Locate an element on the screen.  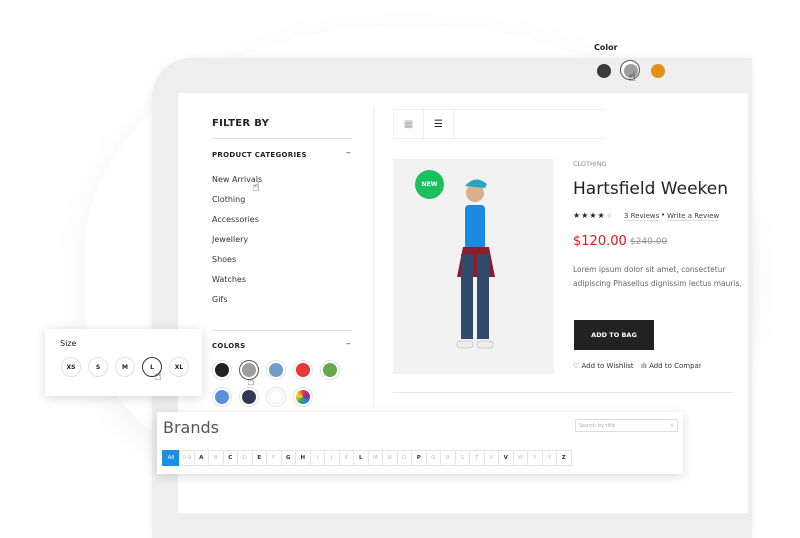
category-item: Clothing is located at coordinates (228, 199).